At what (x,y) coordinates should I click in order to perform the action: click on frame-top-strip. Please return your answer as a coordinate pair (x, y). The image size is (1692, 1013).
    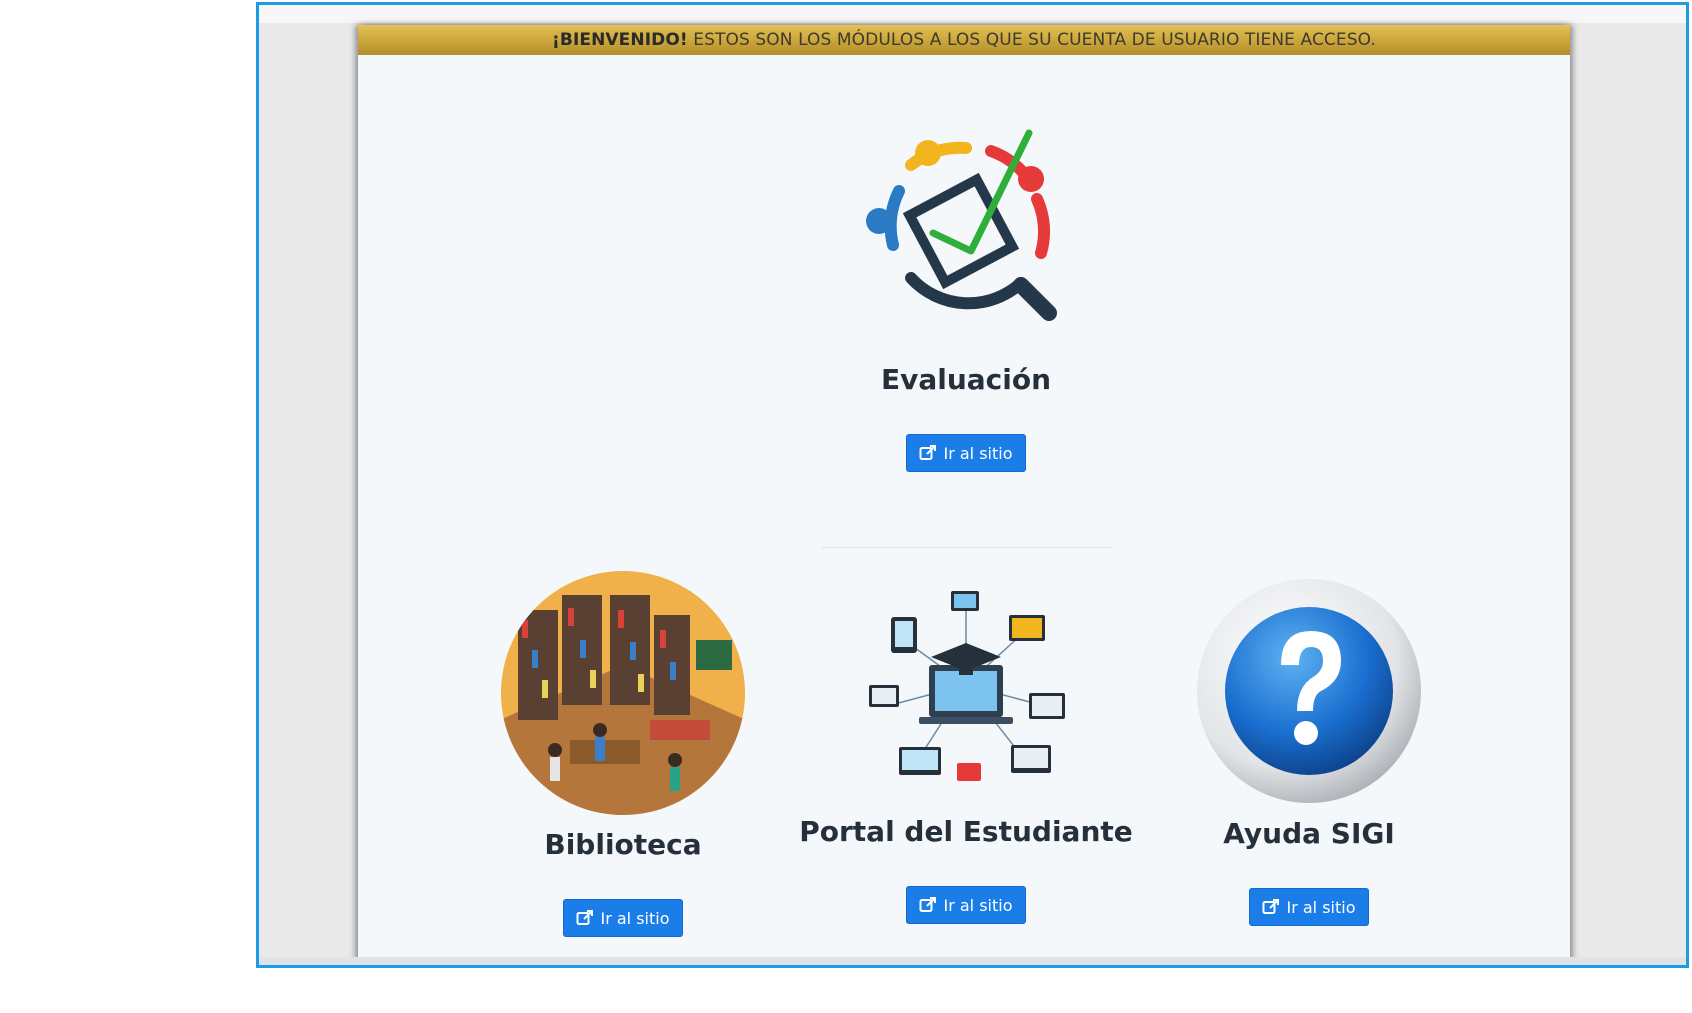
    Looking at the image, I should click on (972, 14).